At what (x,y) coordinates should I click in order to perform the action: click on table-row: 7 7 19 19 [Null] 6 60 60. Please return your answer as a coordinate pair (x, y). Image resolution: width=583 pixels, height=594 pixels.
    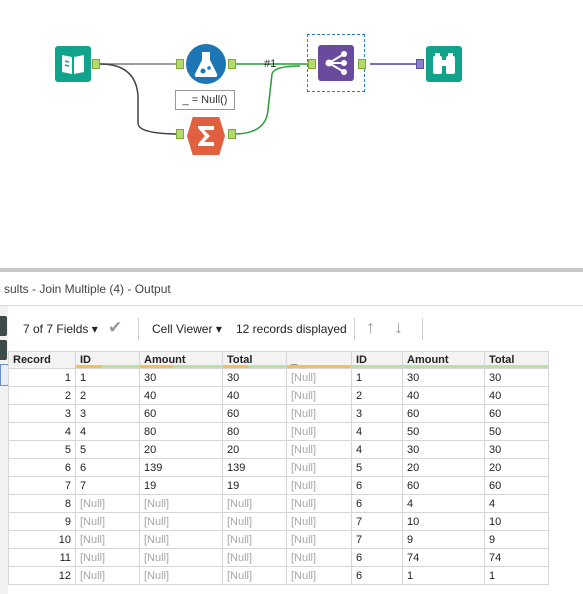
    Looking at the image, I should click on (278, 485).